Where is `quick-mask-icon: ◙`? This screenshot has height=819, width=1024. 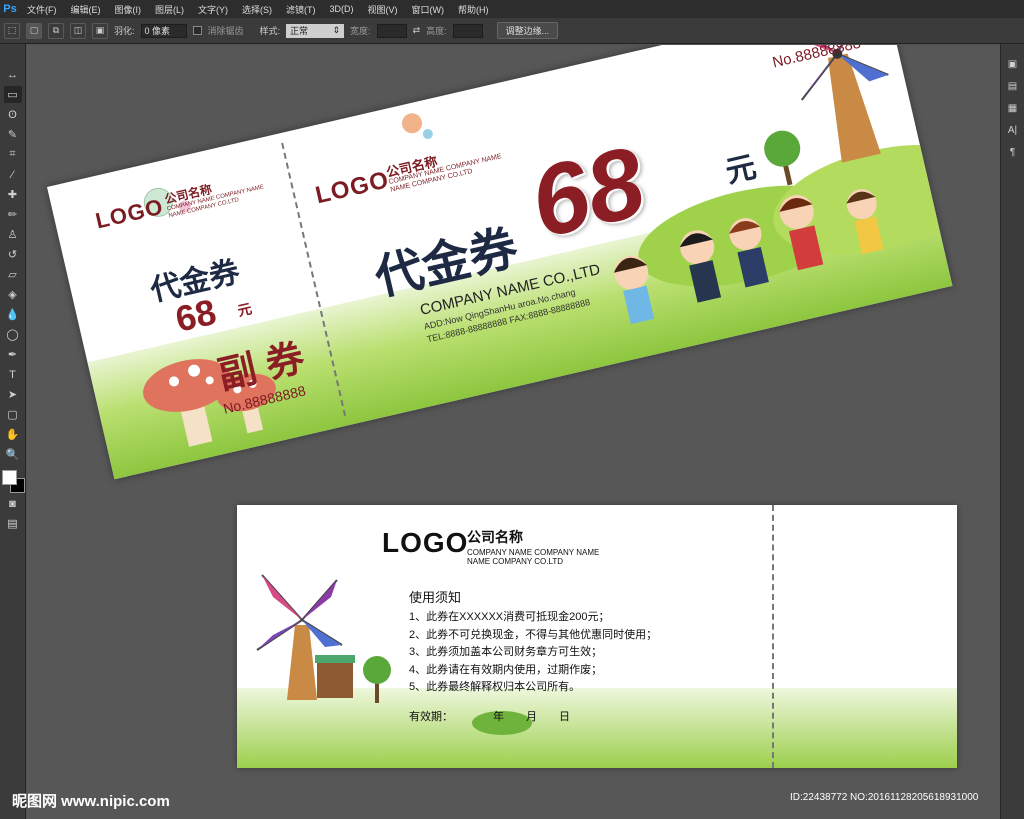
quick-mask-icon: ◙ is located at coordinates (13, 503).